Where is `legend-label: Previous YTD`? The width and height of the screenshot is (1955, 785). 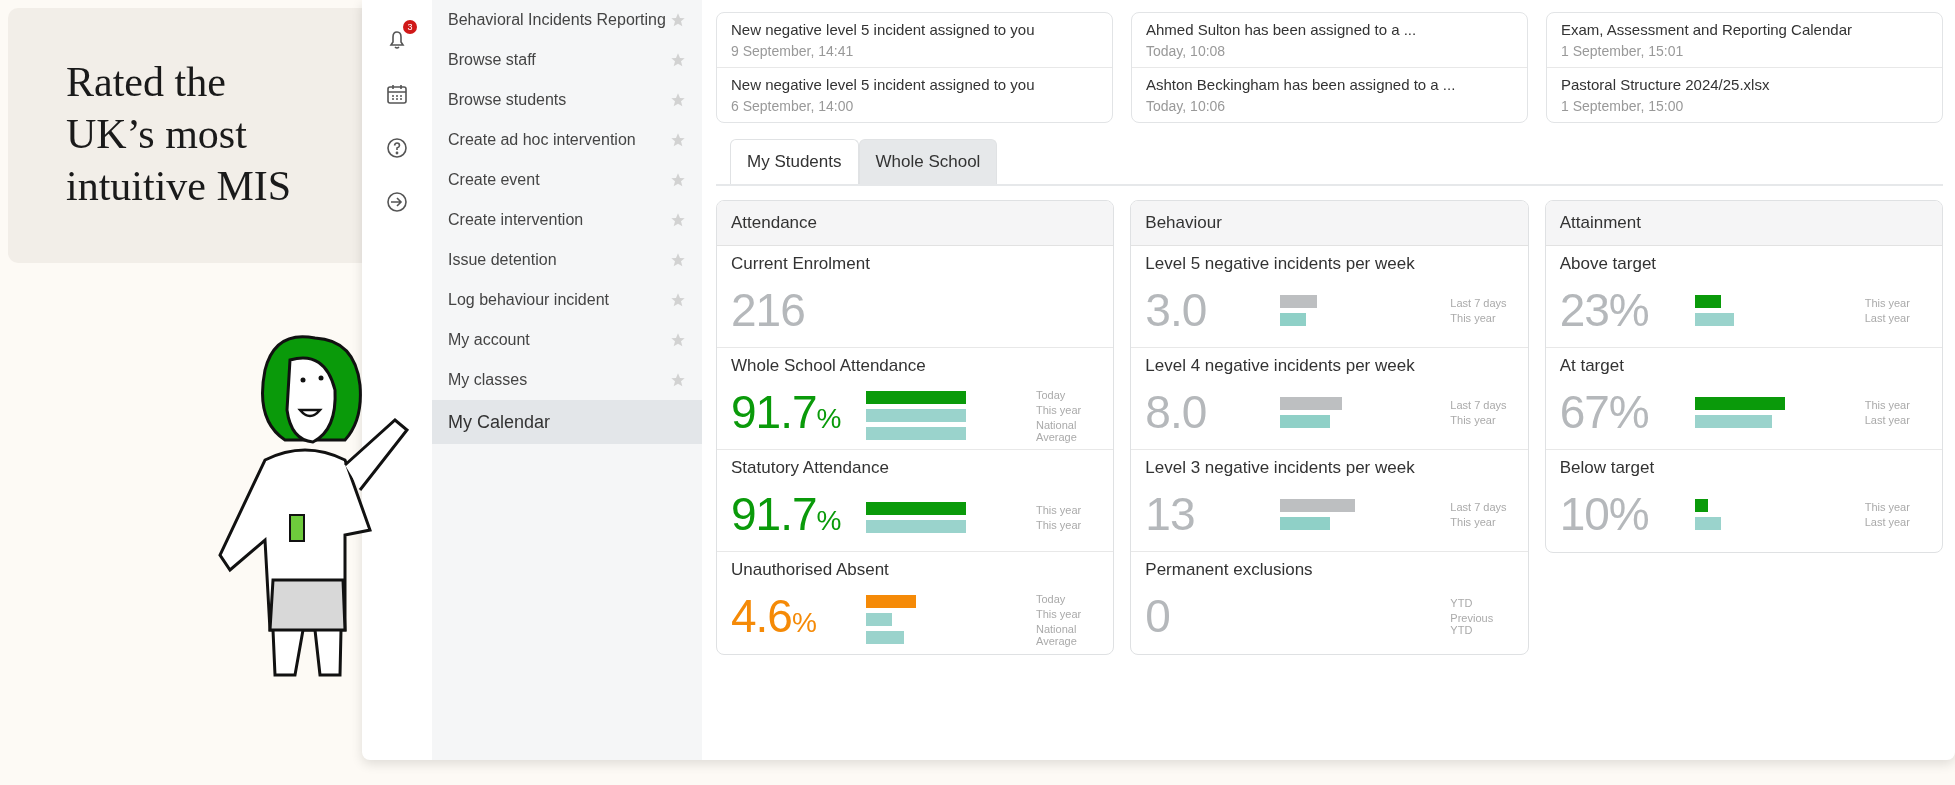 legend-label: Previous YTD is located at coordinates (1472, 623).